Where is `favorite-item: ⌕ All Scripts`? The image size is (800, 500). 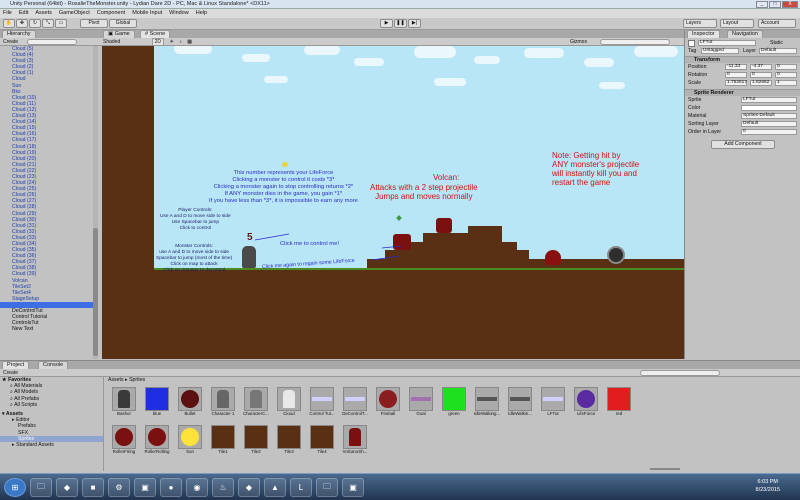 favorite-item: ⌕ All Scripts is located at coordinates (51, 405).